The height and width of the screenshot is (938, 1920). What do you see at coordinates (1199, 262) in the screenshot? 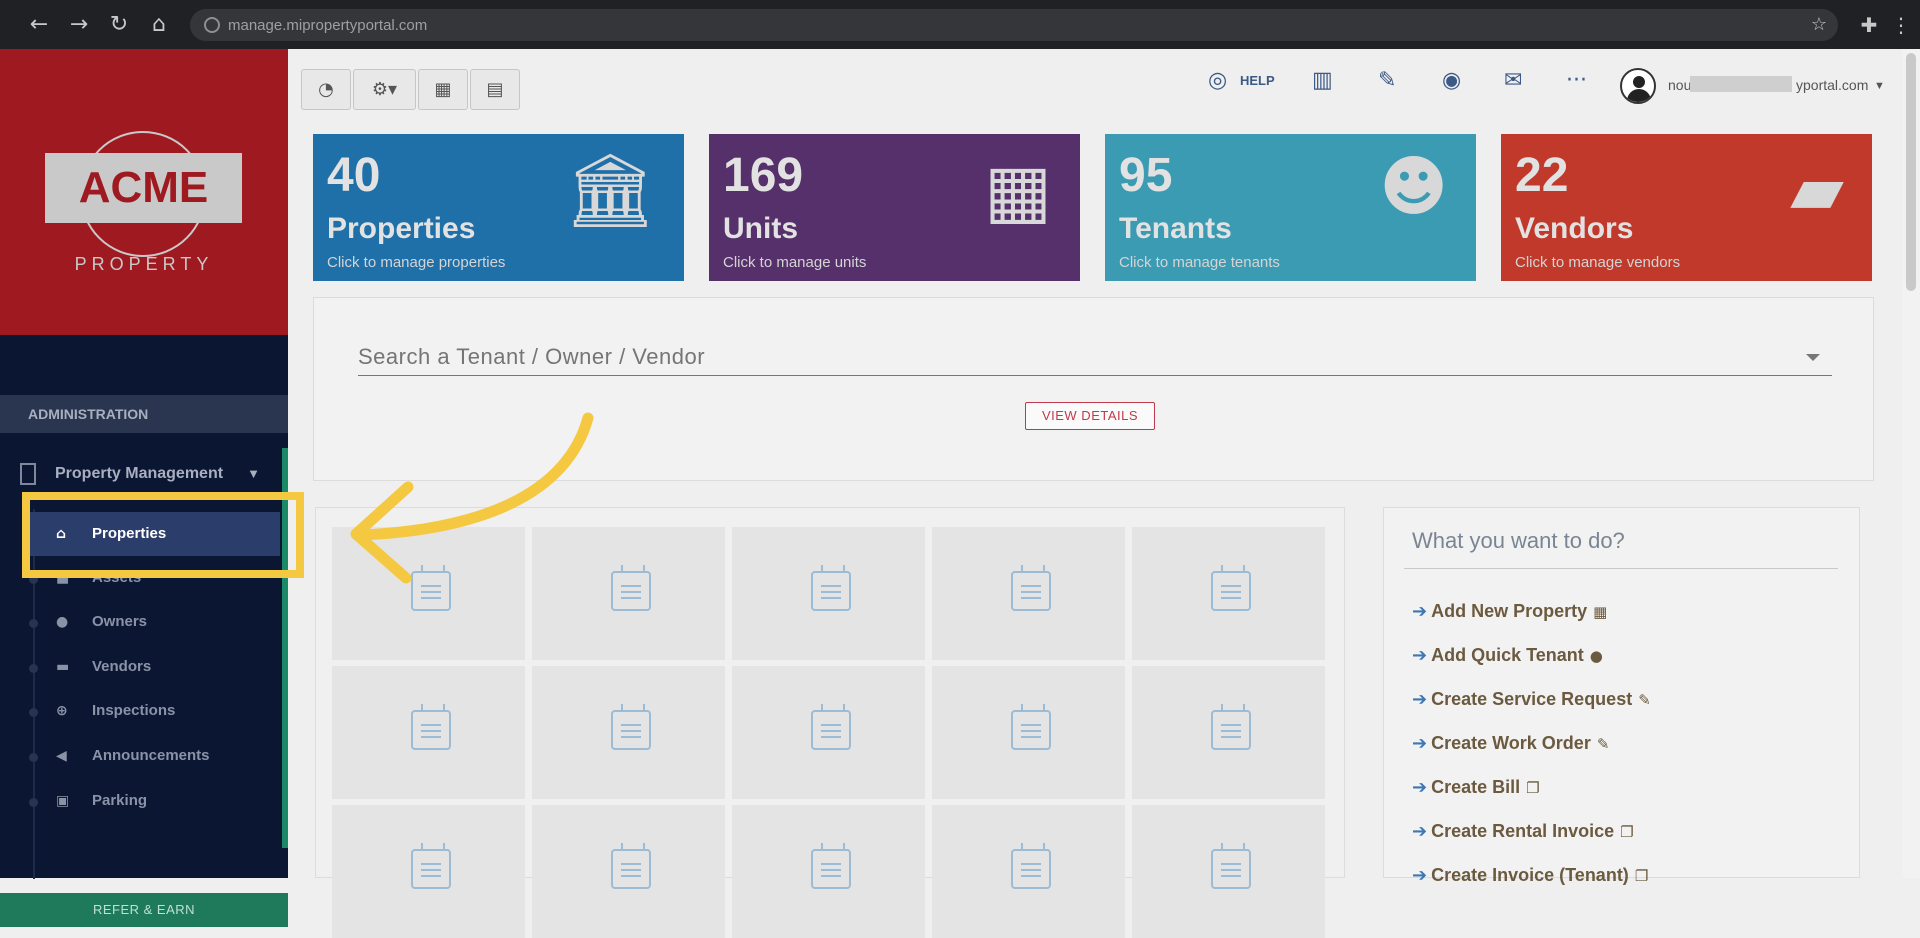
I see `stat-subtitle: Click to manage tenants` at bounding box center [1199, 262].